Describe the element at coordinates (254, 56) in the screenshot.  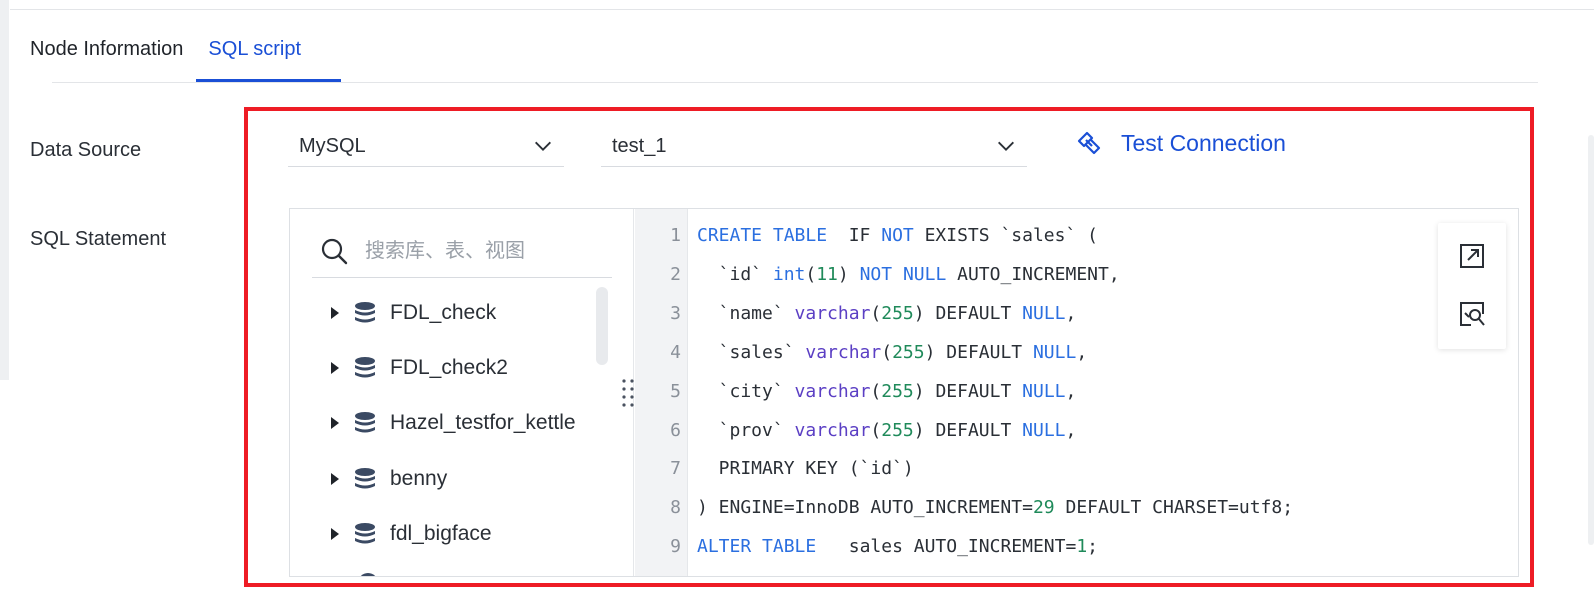
I see `tab-sql-script: SQL script` at that location.